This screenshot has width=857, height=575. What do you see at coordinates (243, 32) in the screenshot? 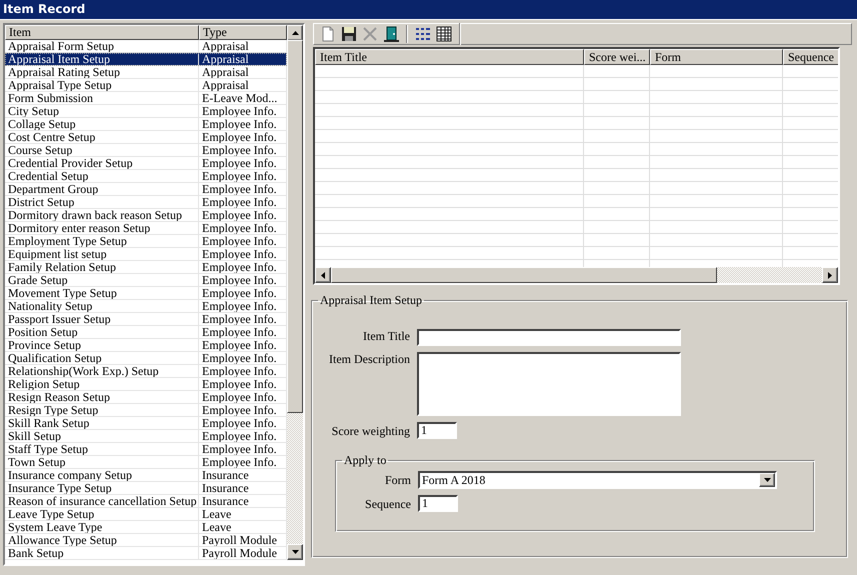
I see `column-header: Type` at bounding box center [243, 32].